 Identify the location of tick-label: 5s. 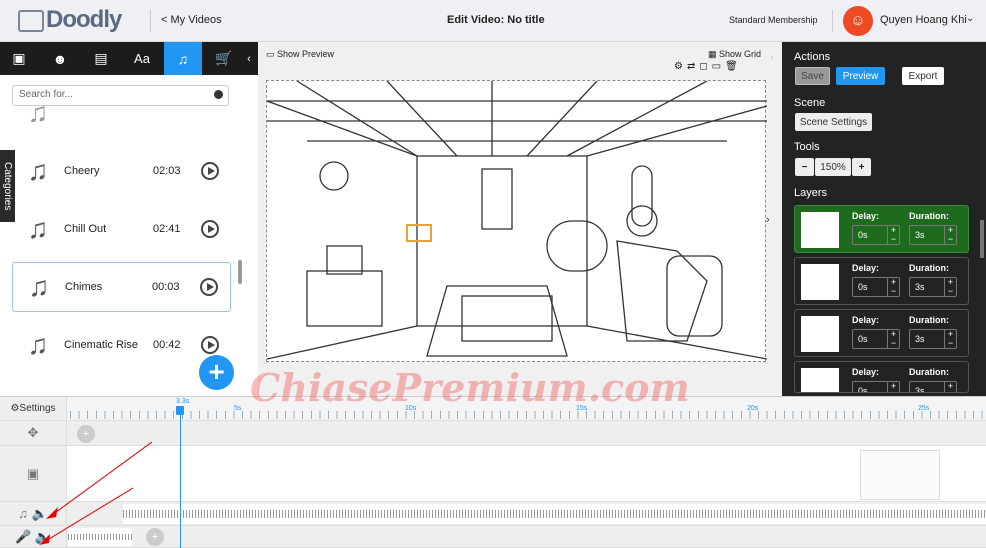
(238, 408).